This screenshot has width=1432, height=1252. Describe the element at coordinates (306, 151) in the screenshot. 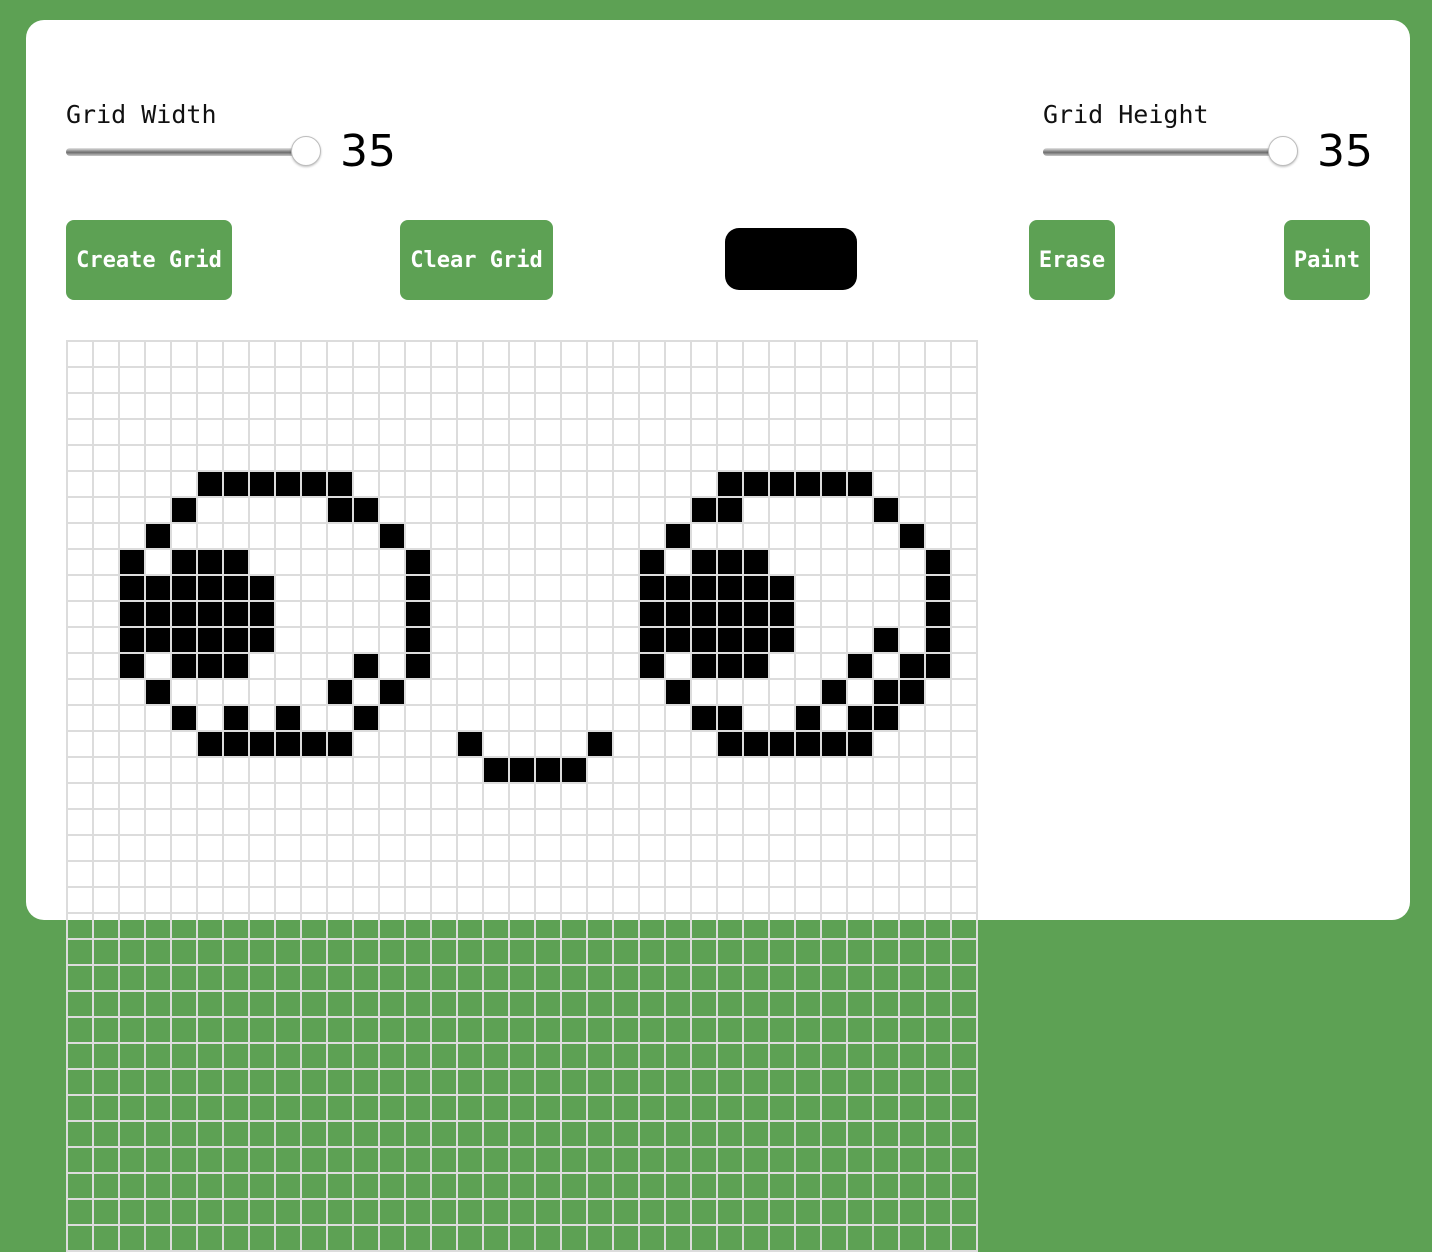

I see `grid-width-slider-thumb` at that location.